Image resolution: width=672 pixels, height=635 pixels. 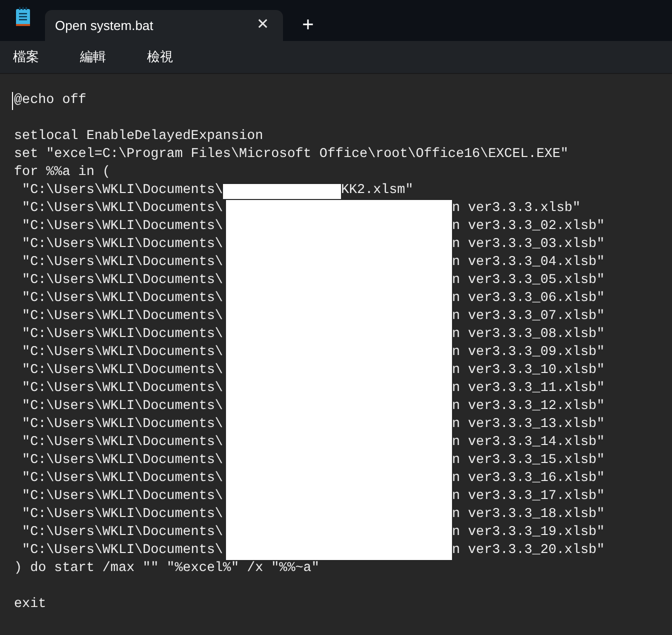 I want to click on notepad-icon, so click(x=22, y=16).